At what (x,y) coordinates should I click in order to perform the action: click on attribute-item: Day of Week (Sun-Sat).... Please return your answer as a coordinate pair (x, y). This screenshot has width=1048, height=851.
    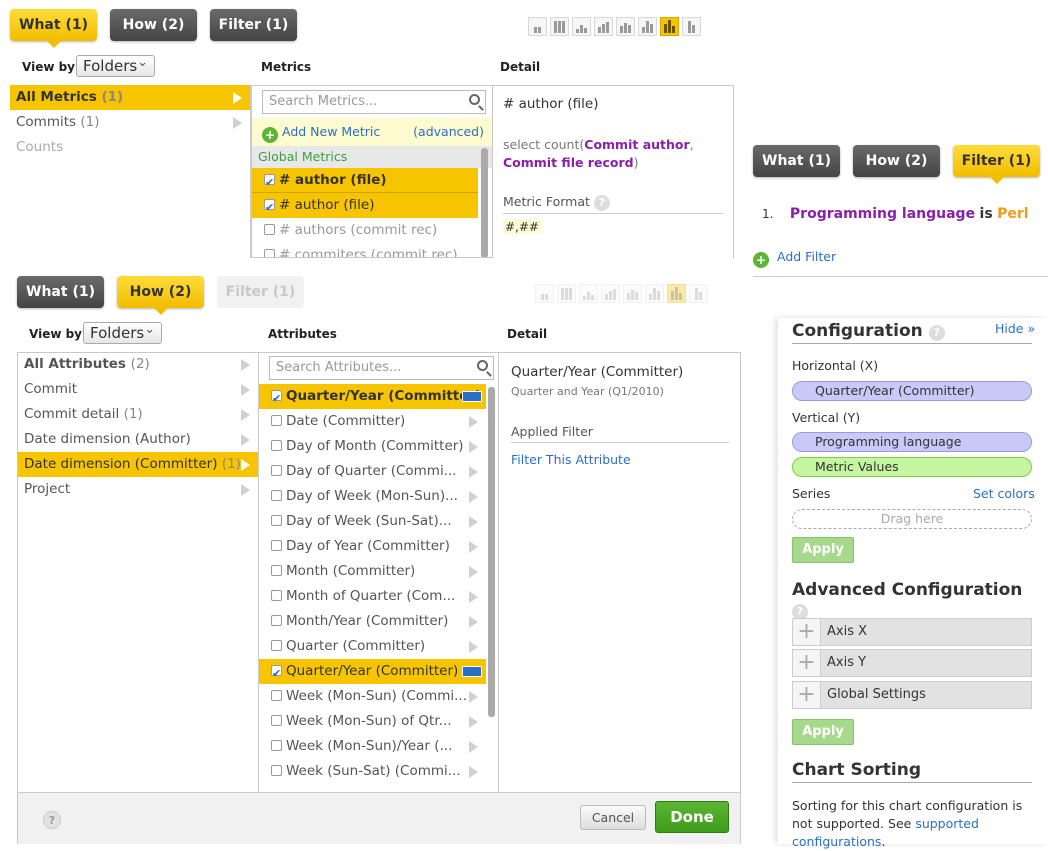
    Looking at the image, I should click on (372, 521).